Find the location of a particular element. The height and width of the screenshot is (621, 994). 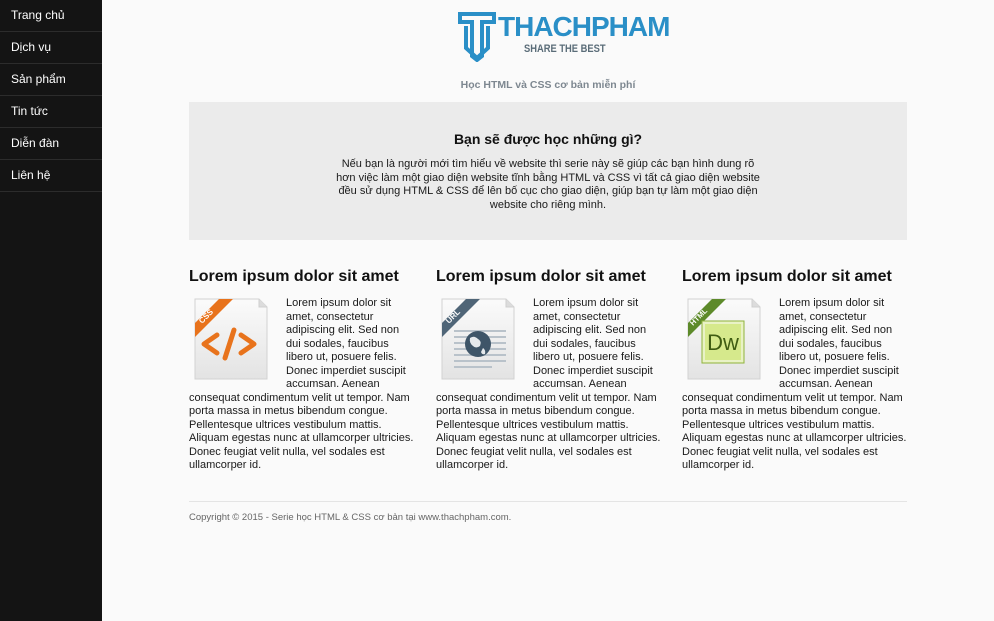

sidebar-item-lien-he: Liên hệ is located at coordinates (51, 176).